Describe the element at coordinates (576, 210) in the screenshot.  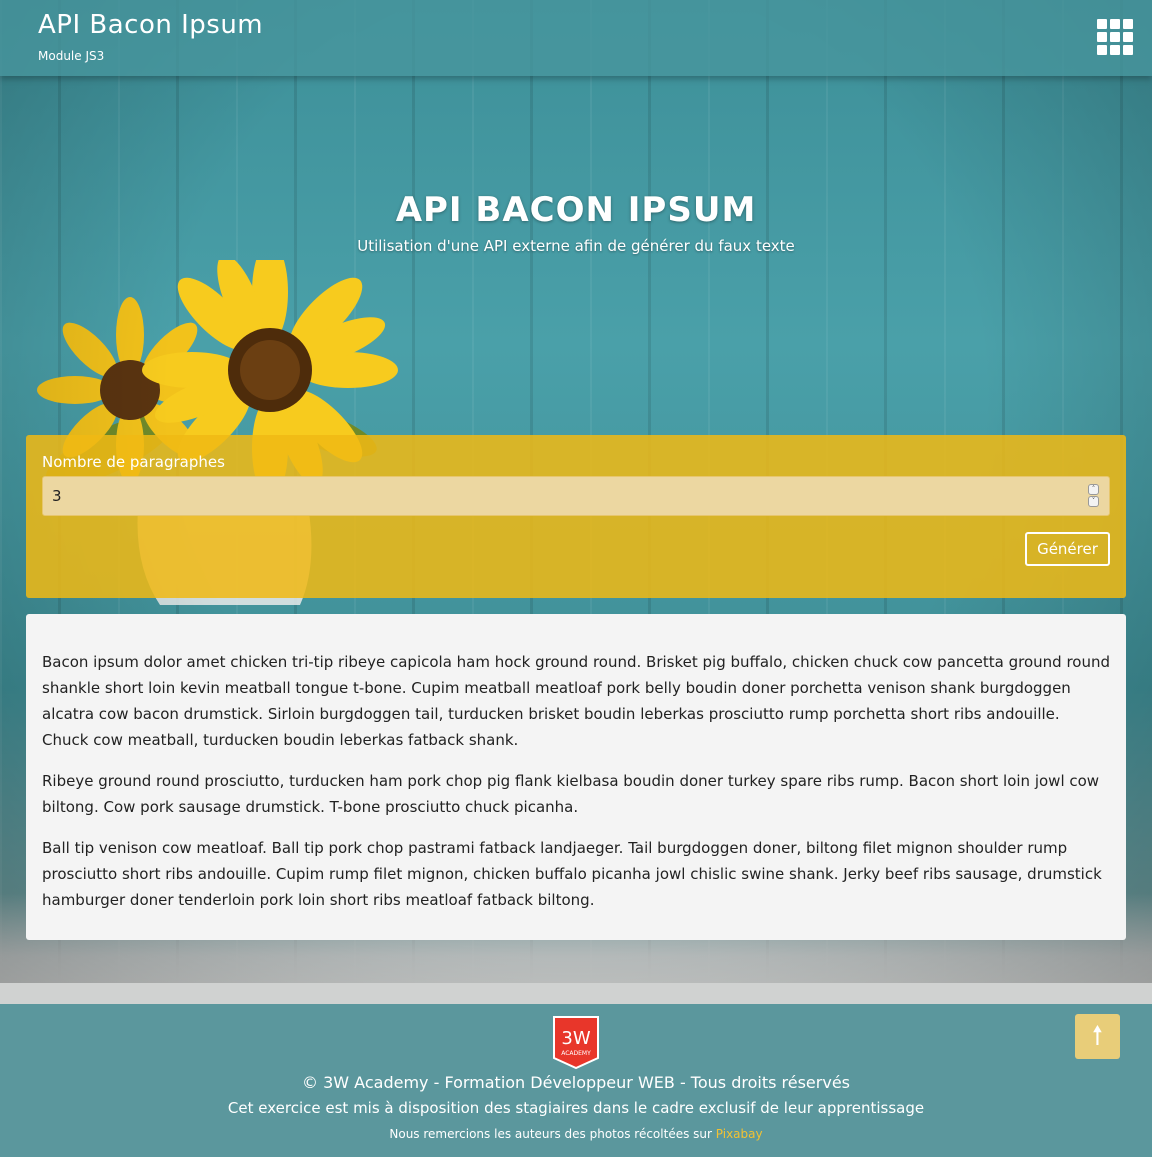
I see `hero-title: API BACON IPSUM` at that location.